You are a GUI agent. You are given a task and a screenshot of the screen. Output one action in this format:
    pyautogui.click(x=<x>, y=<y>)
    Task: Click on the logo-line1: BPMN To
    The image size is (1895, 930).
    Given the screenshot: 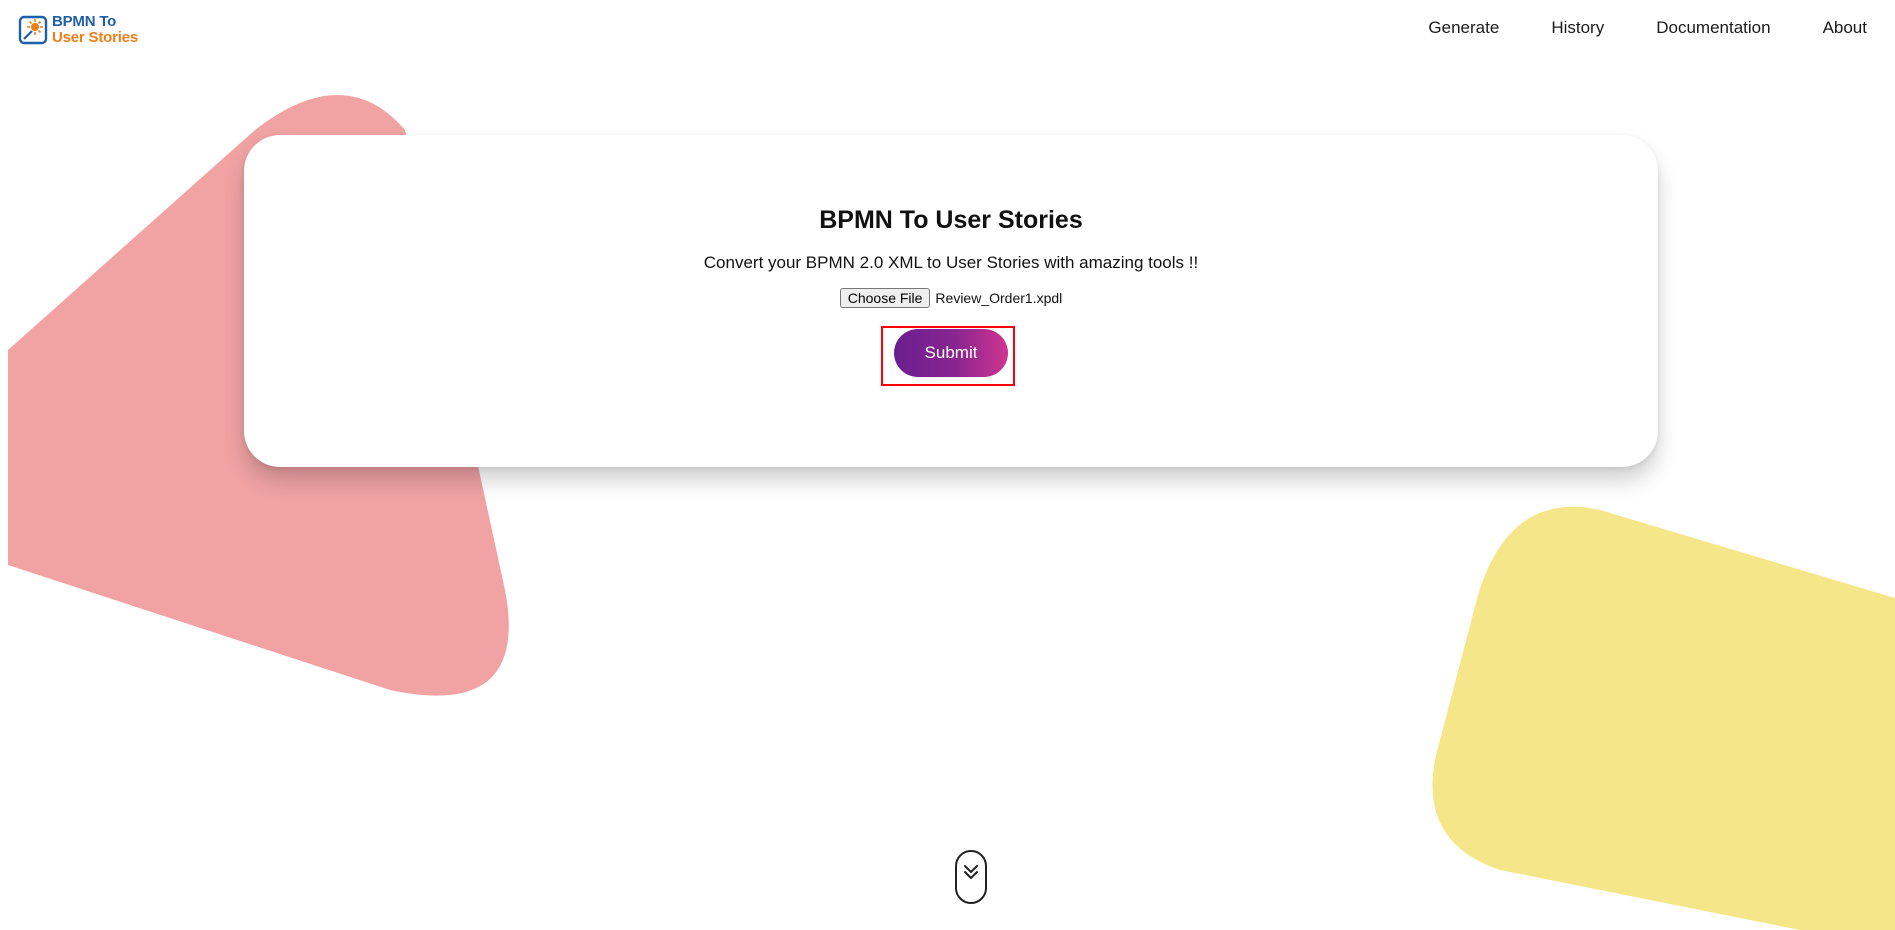 What is the action you would take?
    pyautogui.click(x=84, y=21)
    